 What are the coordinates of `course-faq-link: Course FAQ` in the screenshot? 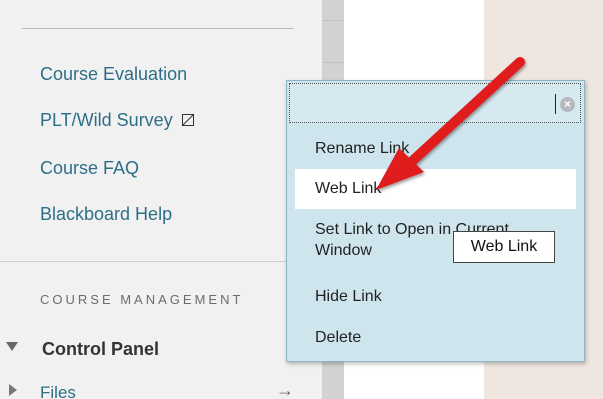 It's located at (89, 168).